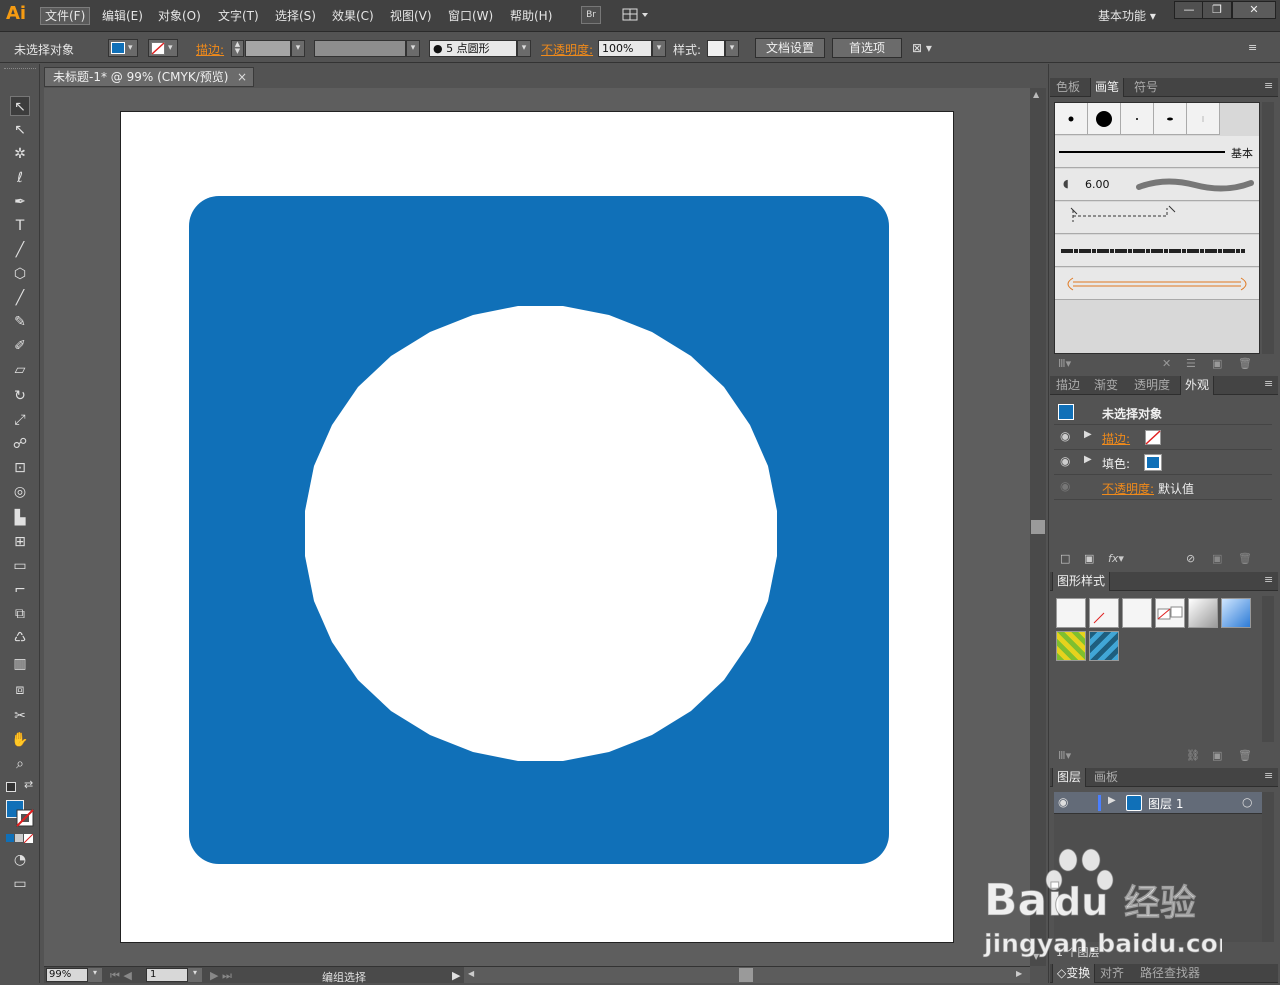 The image size is (1280, 985). Describe the element at coordinates (1088, 434) in the screenshot. I see `expand-arrow-icon: ▶` at that location.